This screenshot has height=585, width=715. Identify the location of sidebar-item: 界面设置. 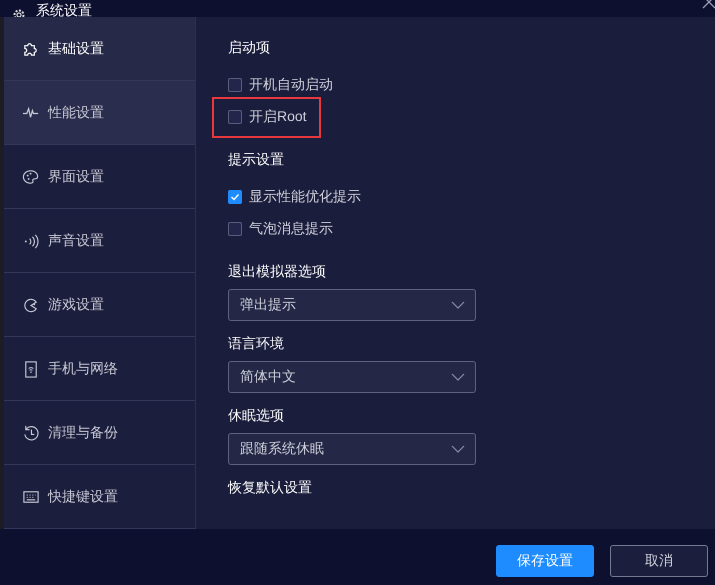
(99, 177).